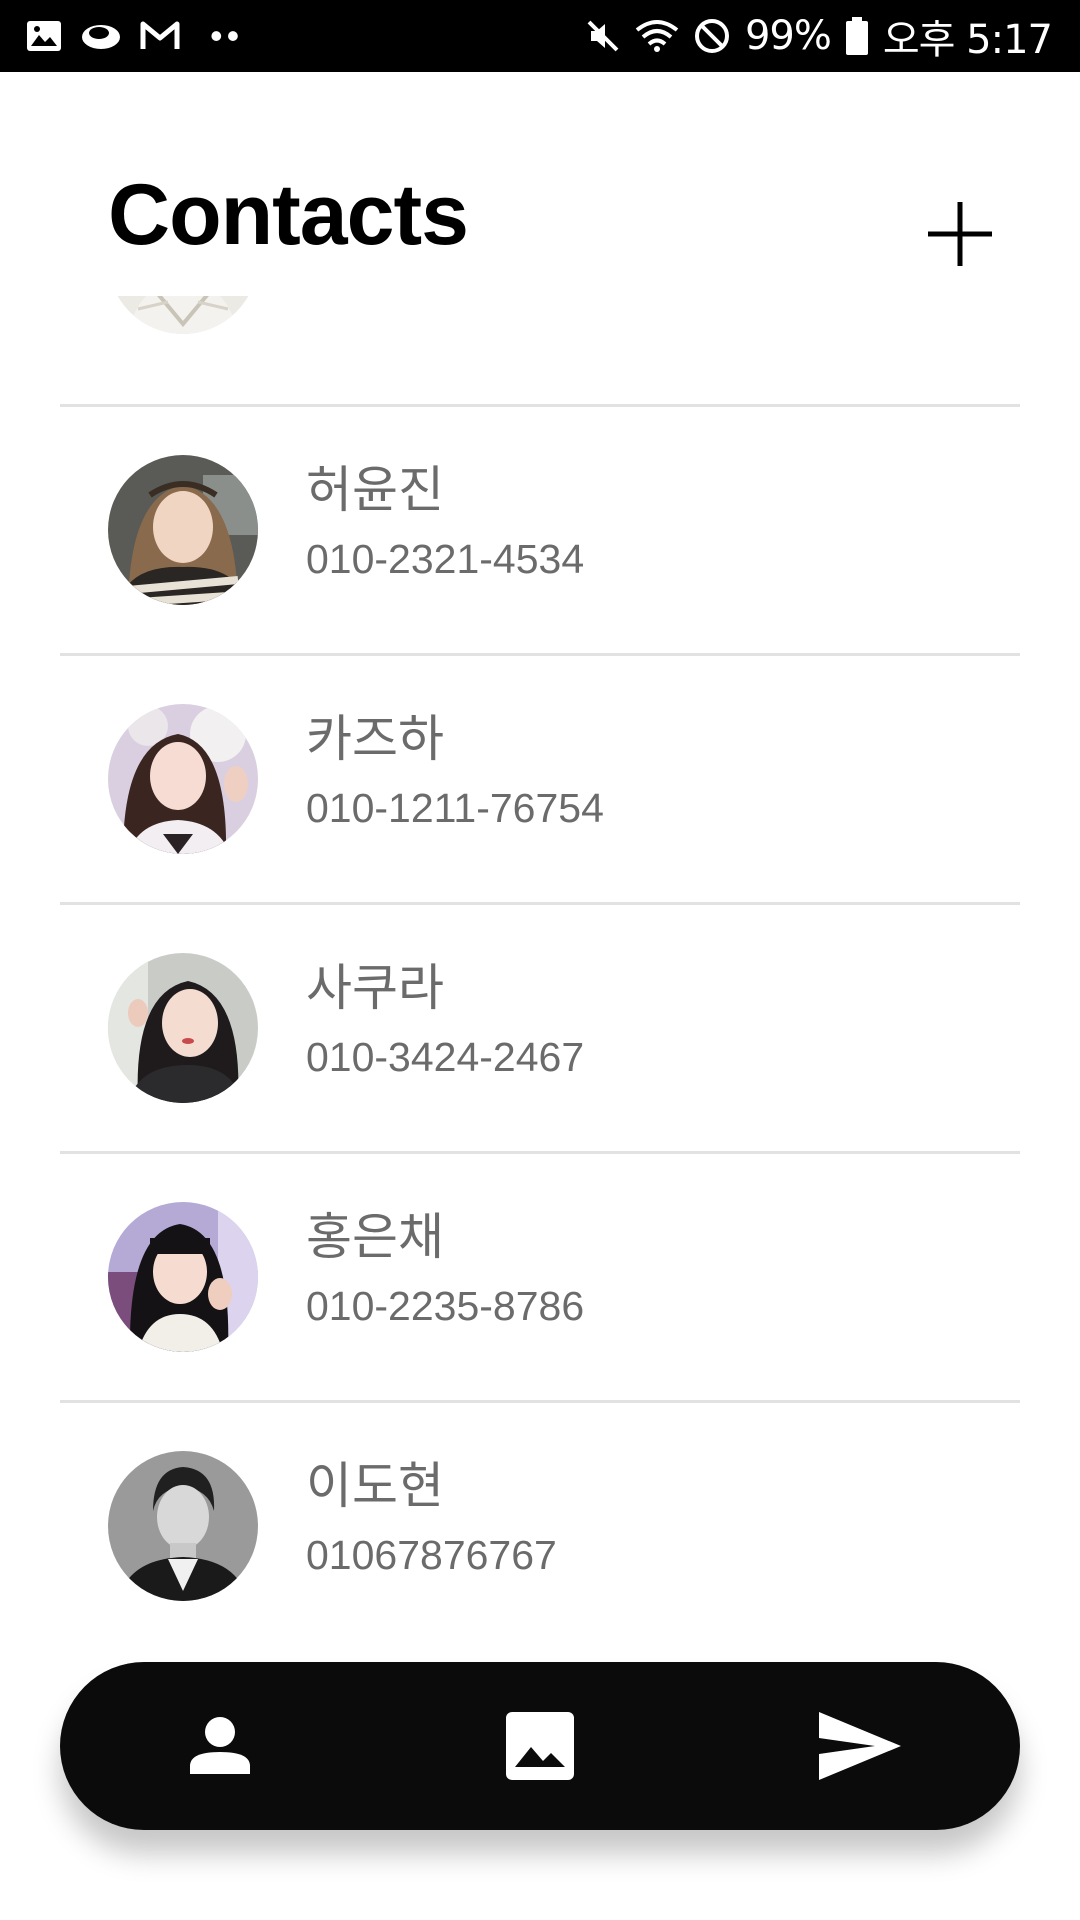  I want to click on contact-phone: 01067876767, so click(431, 1555).